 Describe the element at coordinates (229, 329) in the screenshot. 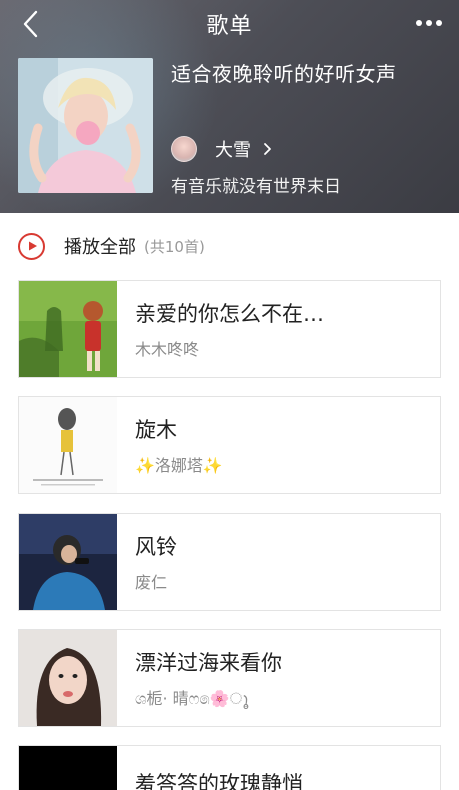

I see `song-item: 亲爱的你怎么不在… 木木咚咚` at that location.